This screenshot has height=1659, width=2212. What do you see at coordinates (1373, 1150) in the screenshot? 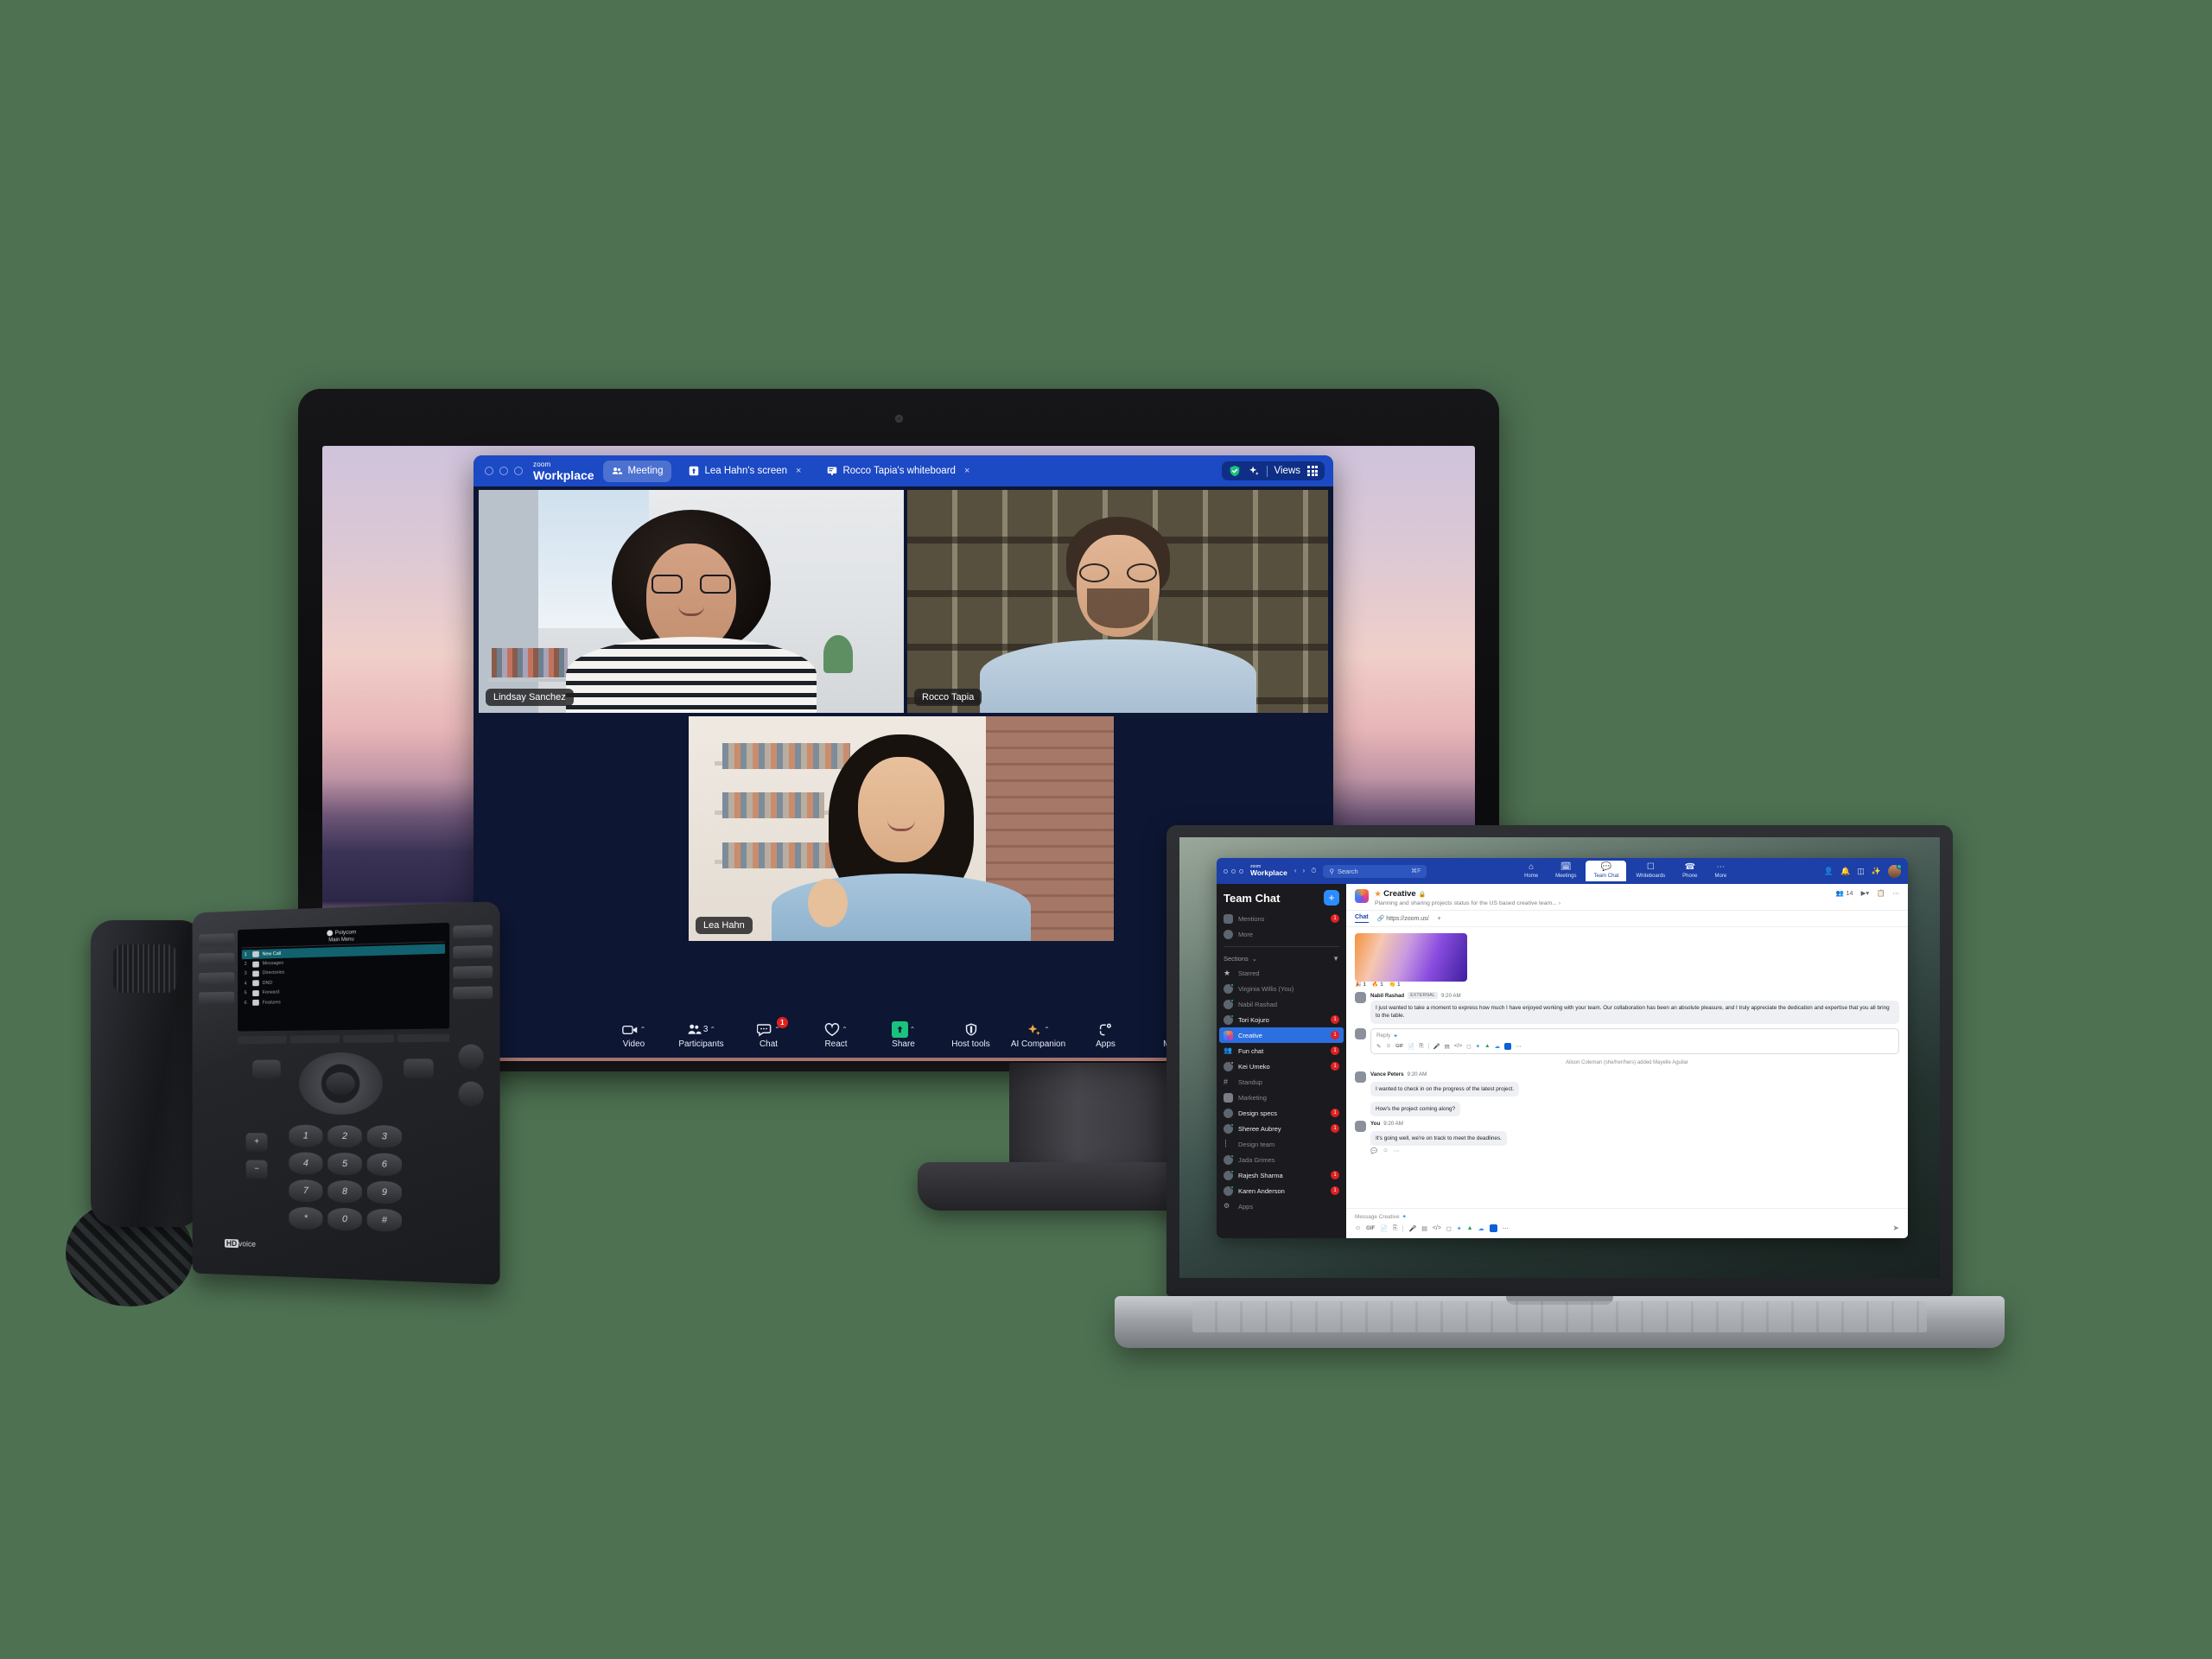
I see `reply-icon: 💬` at bounding box center [1373, 1150].